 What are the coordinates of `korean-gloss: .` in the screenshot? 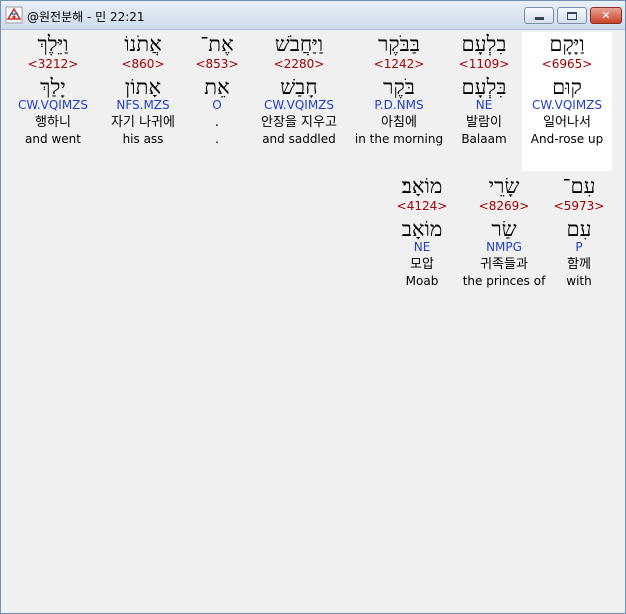 It's located at (217, 122).